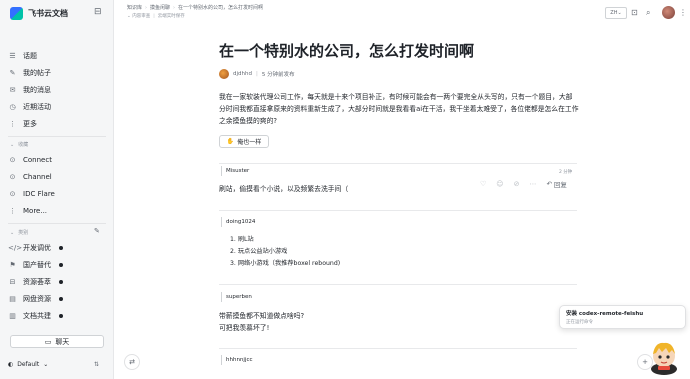 This screenshot has height=379, width=690. What do you see at coordinates (668, 12) in the screenshot?
I see `user-avatar` at bounding box center [668, 12].